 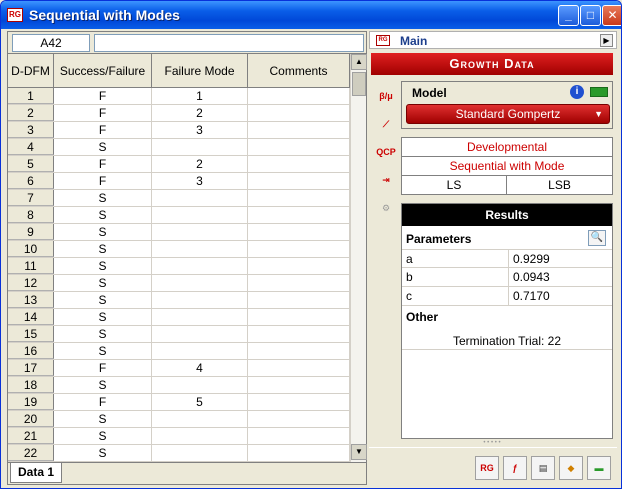 I want to click on row-header: 22, so click(x=31, y=453).